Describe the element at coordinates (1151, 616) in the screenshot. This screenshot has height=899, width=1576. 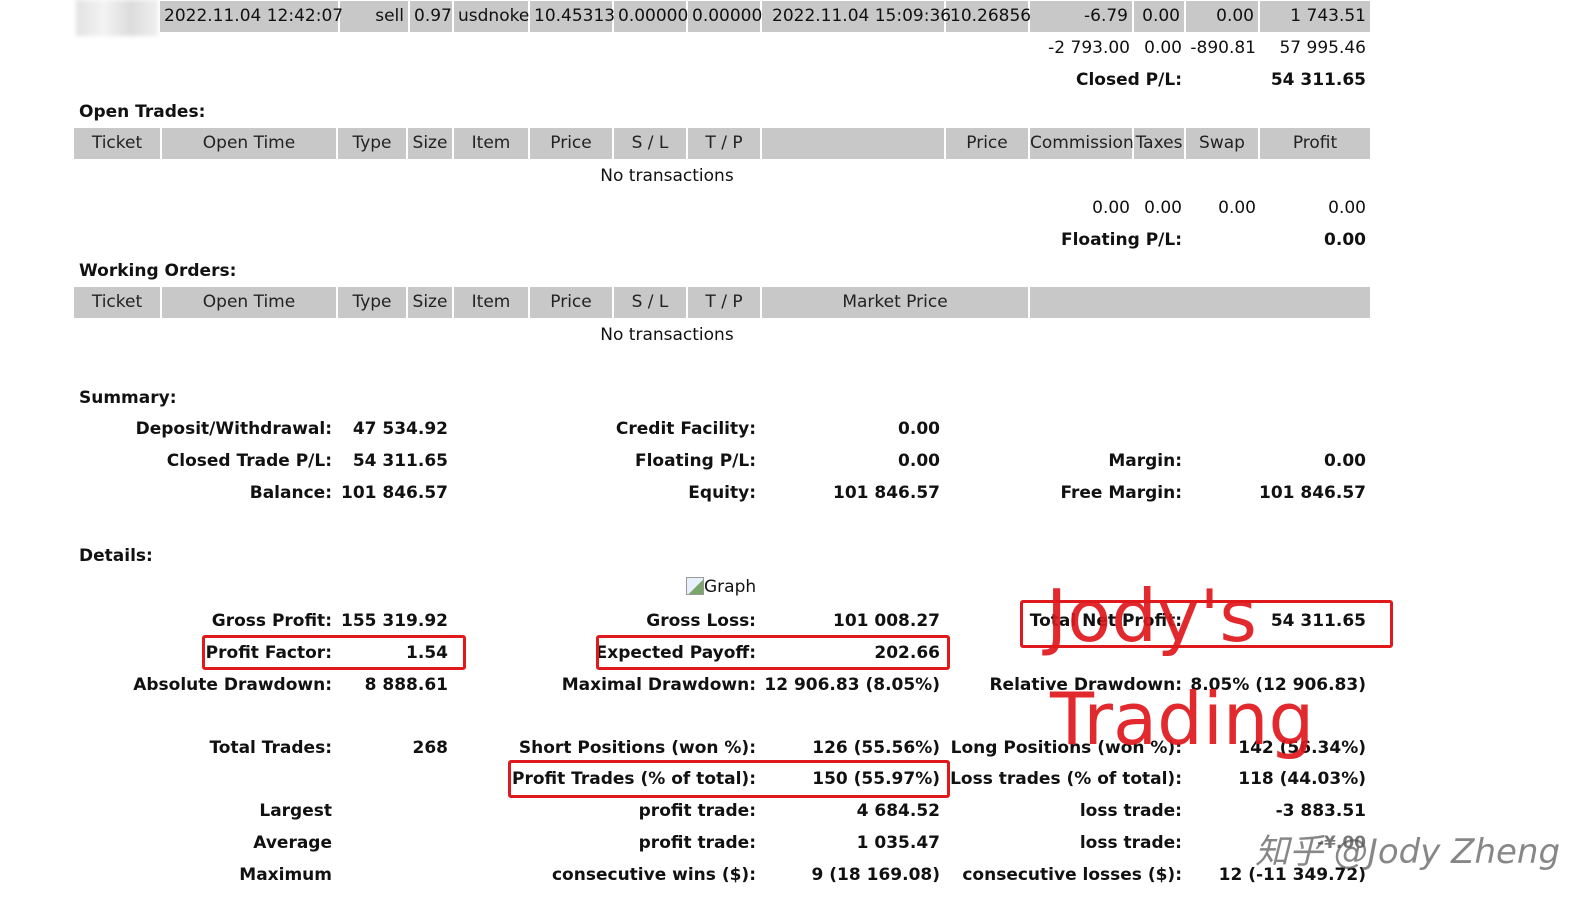
I see `watermark-jodys: Jody's` at that location.